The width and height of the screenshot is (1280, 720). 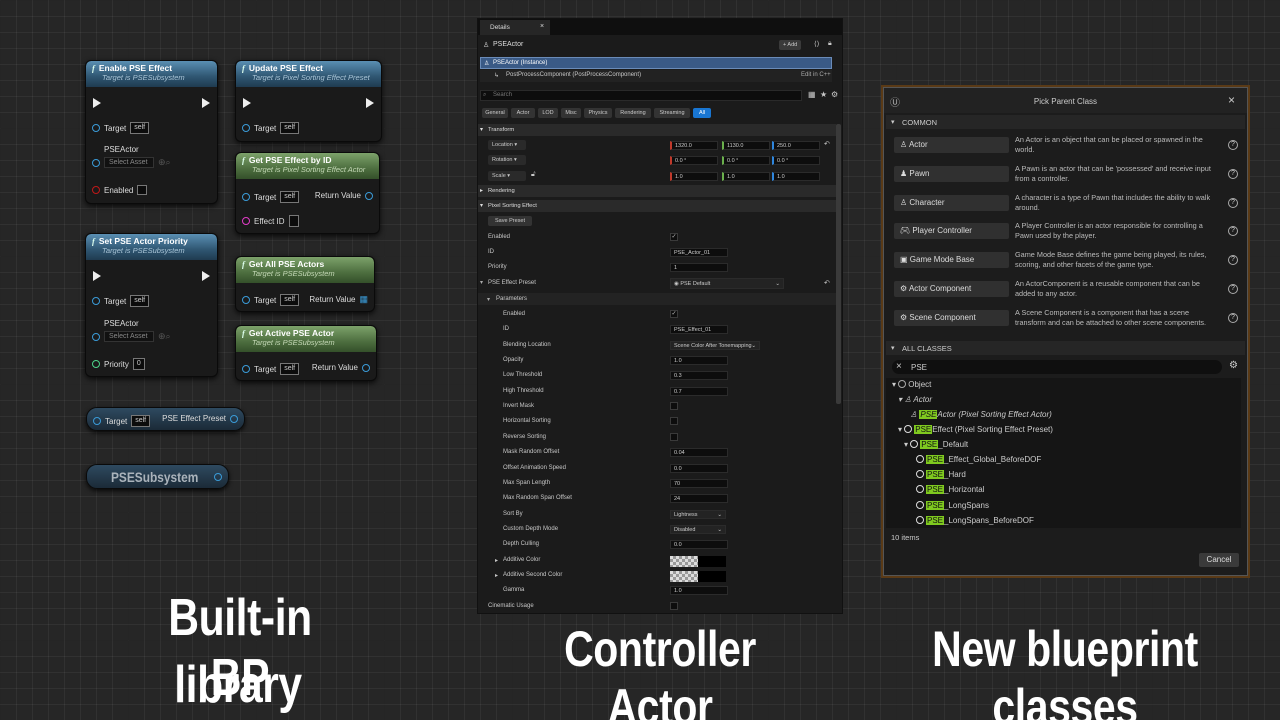 What do you see at coordinates (951, 202) in the screenshot?
I see `common-class-button: ♙ Character` at bounding box center [951, 202].